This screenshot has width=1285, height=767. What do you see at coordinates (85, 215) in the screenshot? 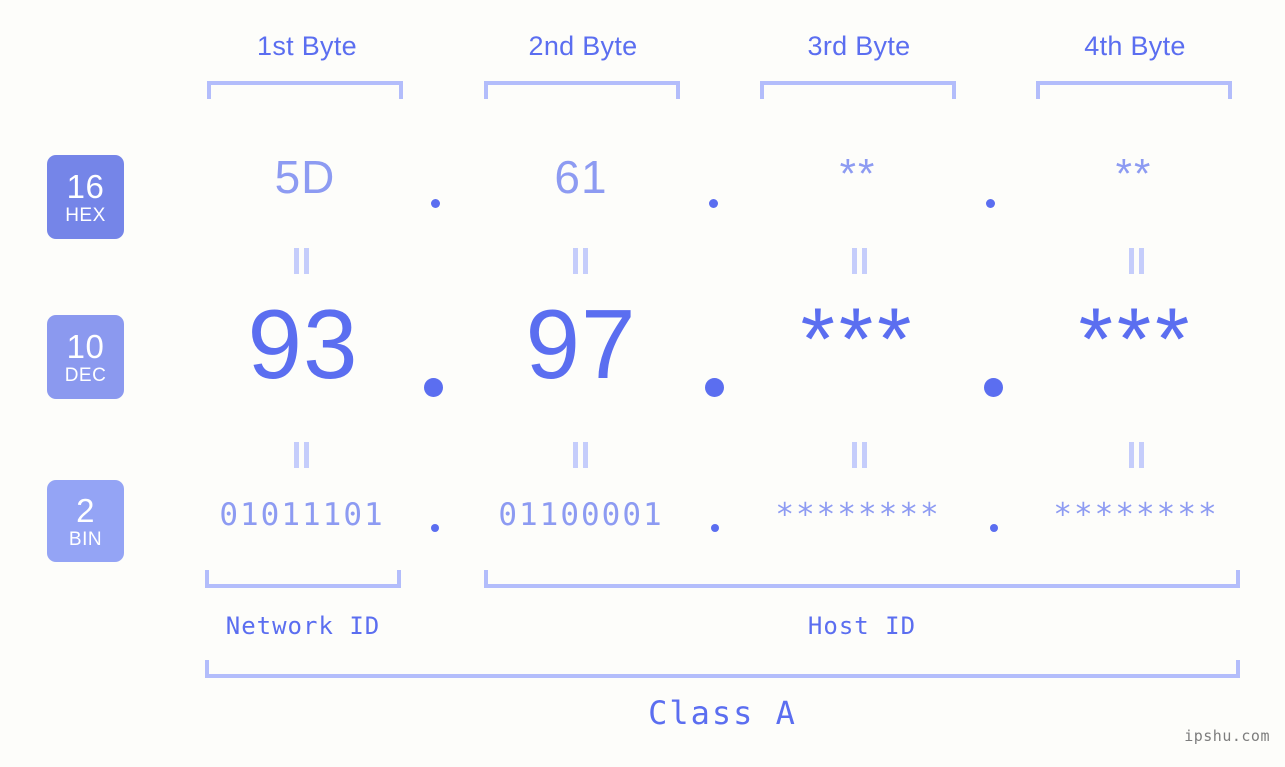
I see `base-badge-hex-name: HEX` at bounding box center [85, 215].